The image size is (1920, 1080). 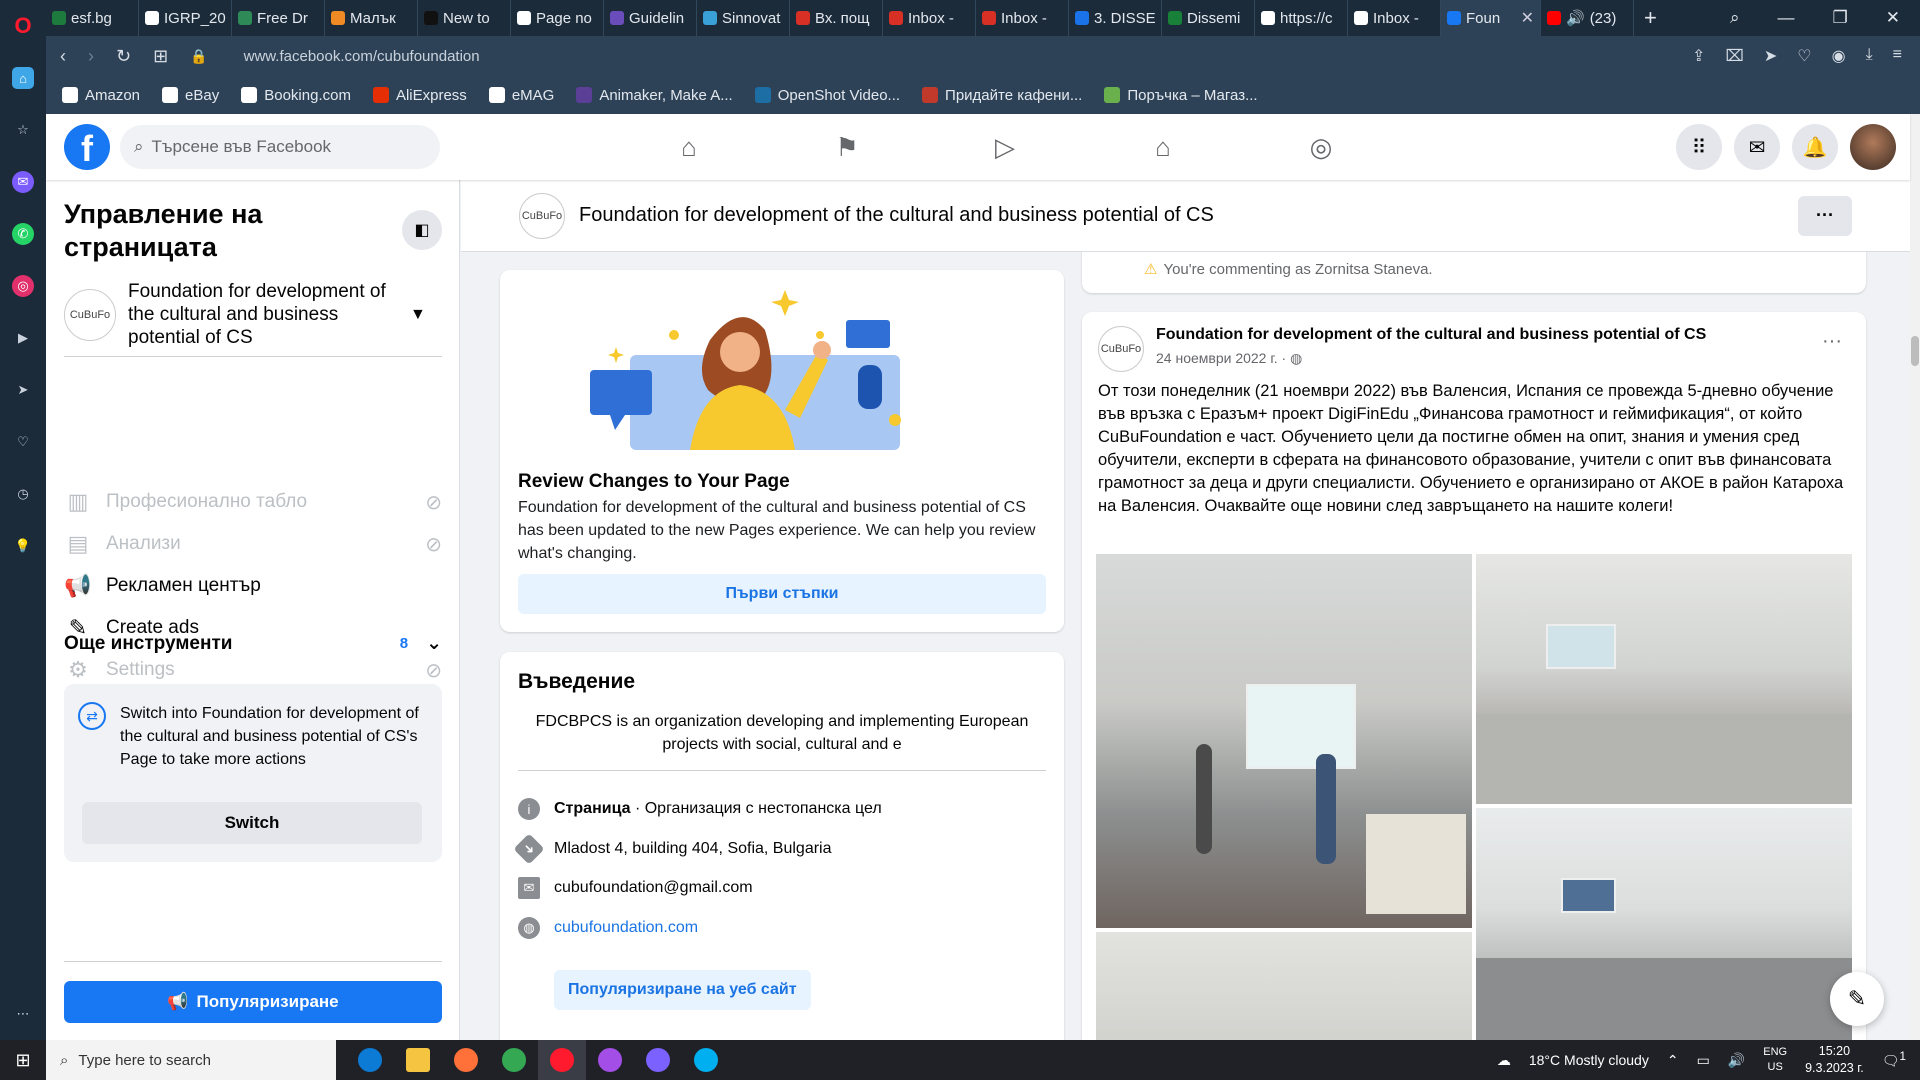 I want to click on edge-icon, so click(x=370, y=1060).